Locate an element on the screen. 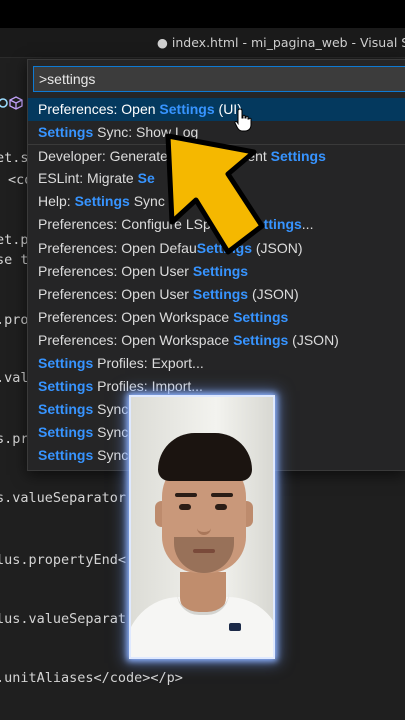 This screenshot has width=405, height=720. command-palette-item: Preferences: Open User Settings (JSON) is located at coordinates (216, 294).